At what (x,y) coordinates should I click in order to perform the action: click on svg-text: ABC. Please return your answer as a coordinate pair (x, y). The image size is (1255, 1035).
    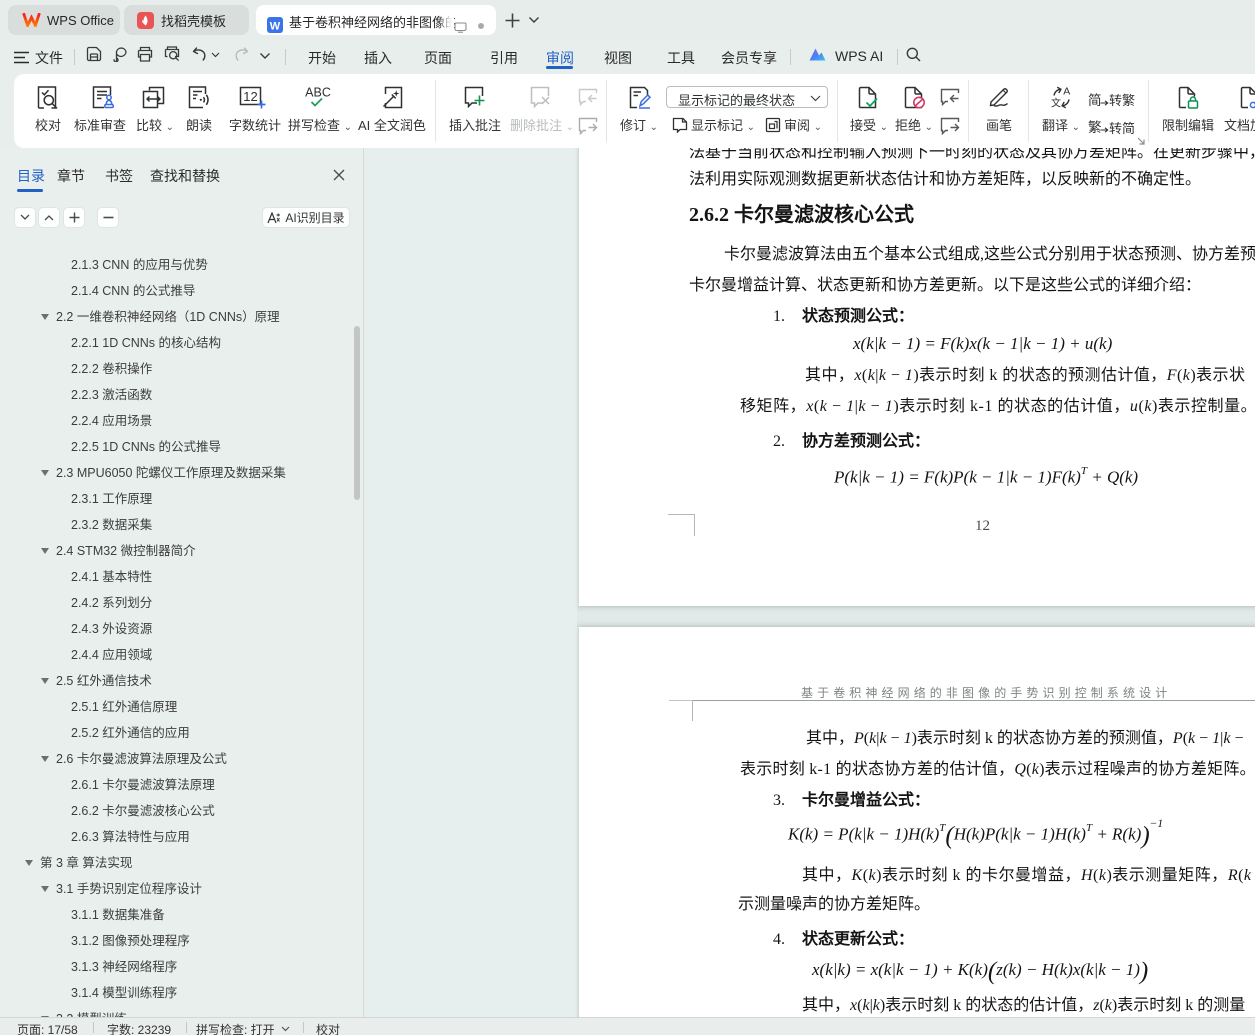
    Looking at the image, I should click on (318, 93).